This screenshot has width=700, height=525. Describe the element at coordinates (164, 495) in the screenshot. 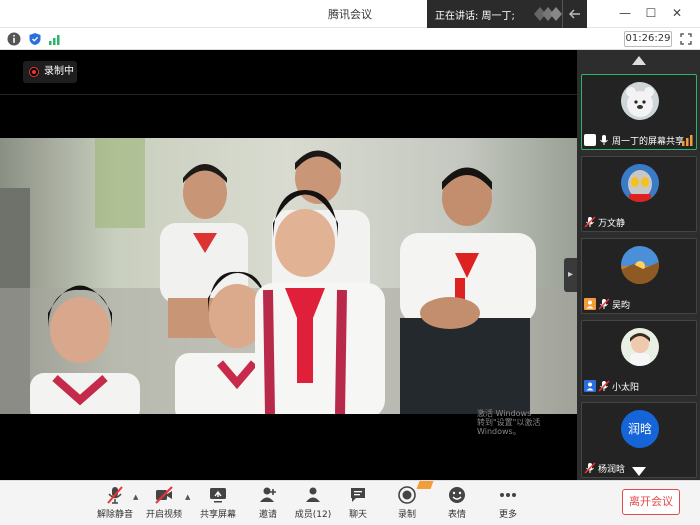

I see `camera-off-icon` at that location.